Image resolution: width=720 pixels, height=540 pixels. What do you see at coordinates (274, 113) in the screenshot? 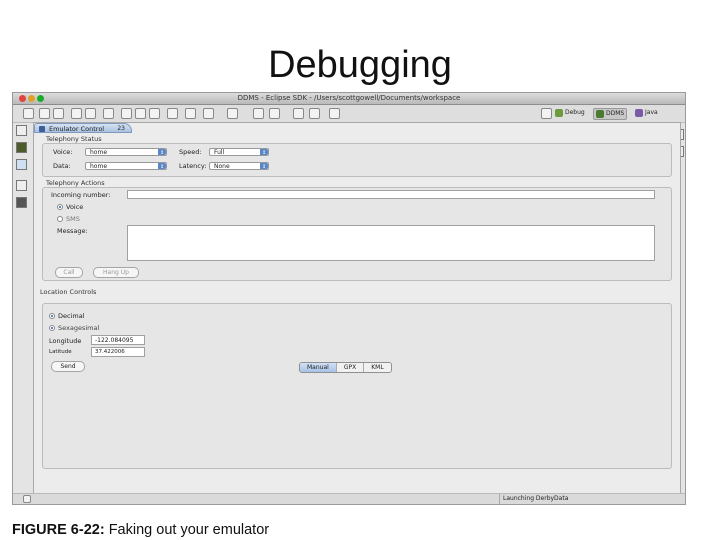
I see `prev-annotation-icon` at bounding box center [274, 113].